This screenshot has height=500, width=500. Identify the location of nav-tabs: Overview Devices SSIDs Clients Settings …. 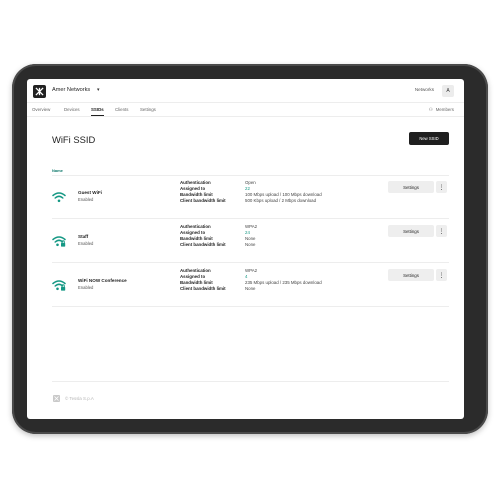
(245, 110).